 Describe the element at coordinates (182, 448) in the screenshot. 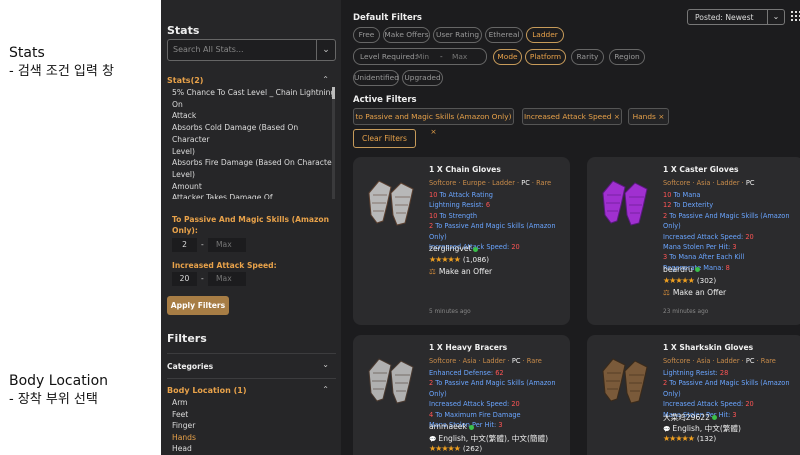

I see `body-location-option: Head` at that location.